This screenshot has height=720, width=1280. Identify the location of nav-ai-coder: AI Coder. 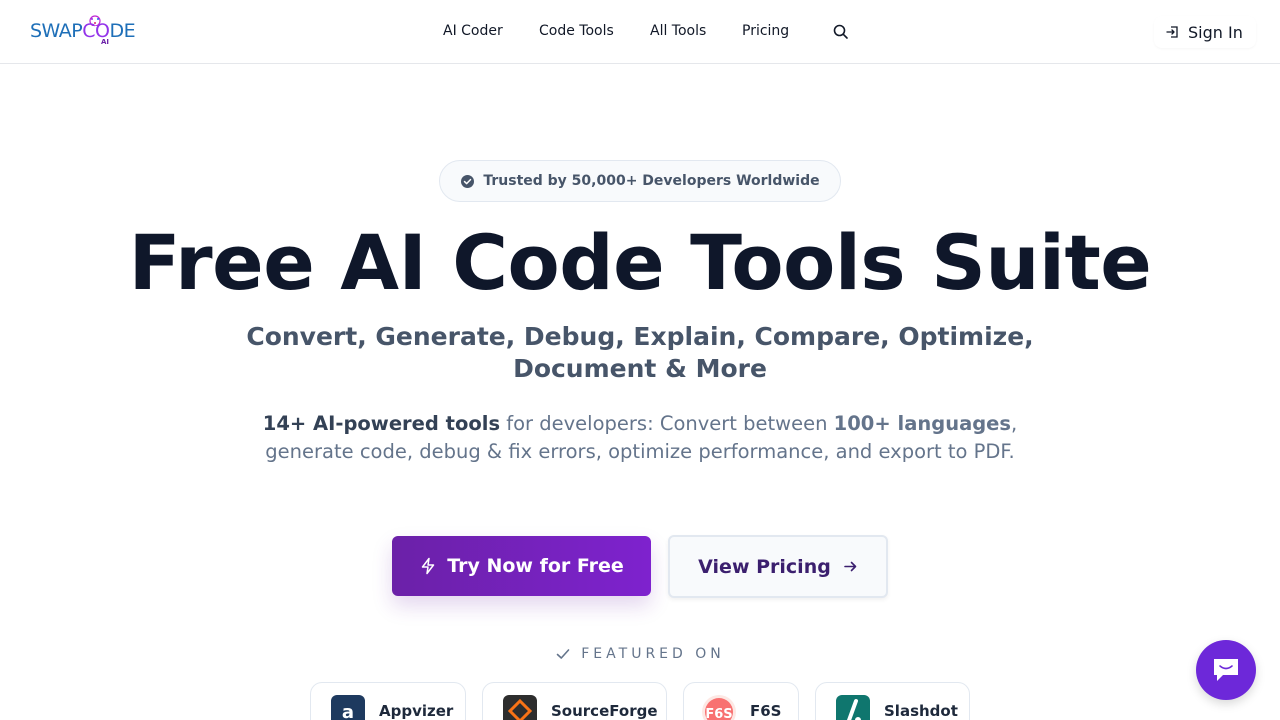
(473, 31).